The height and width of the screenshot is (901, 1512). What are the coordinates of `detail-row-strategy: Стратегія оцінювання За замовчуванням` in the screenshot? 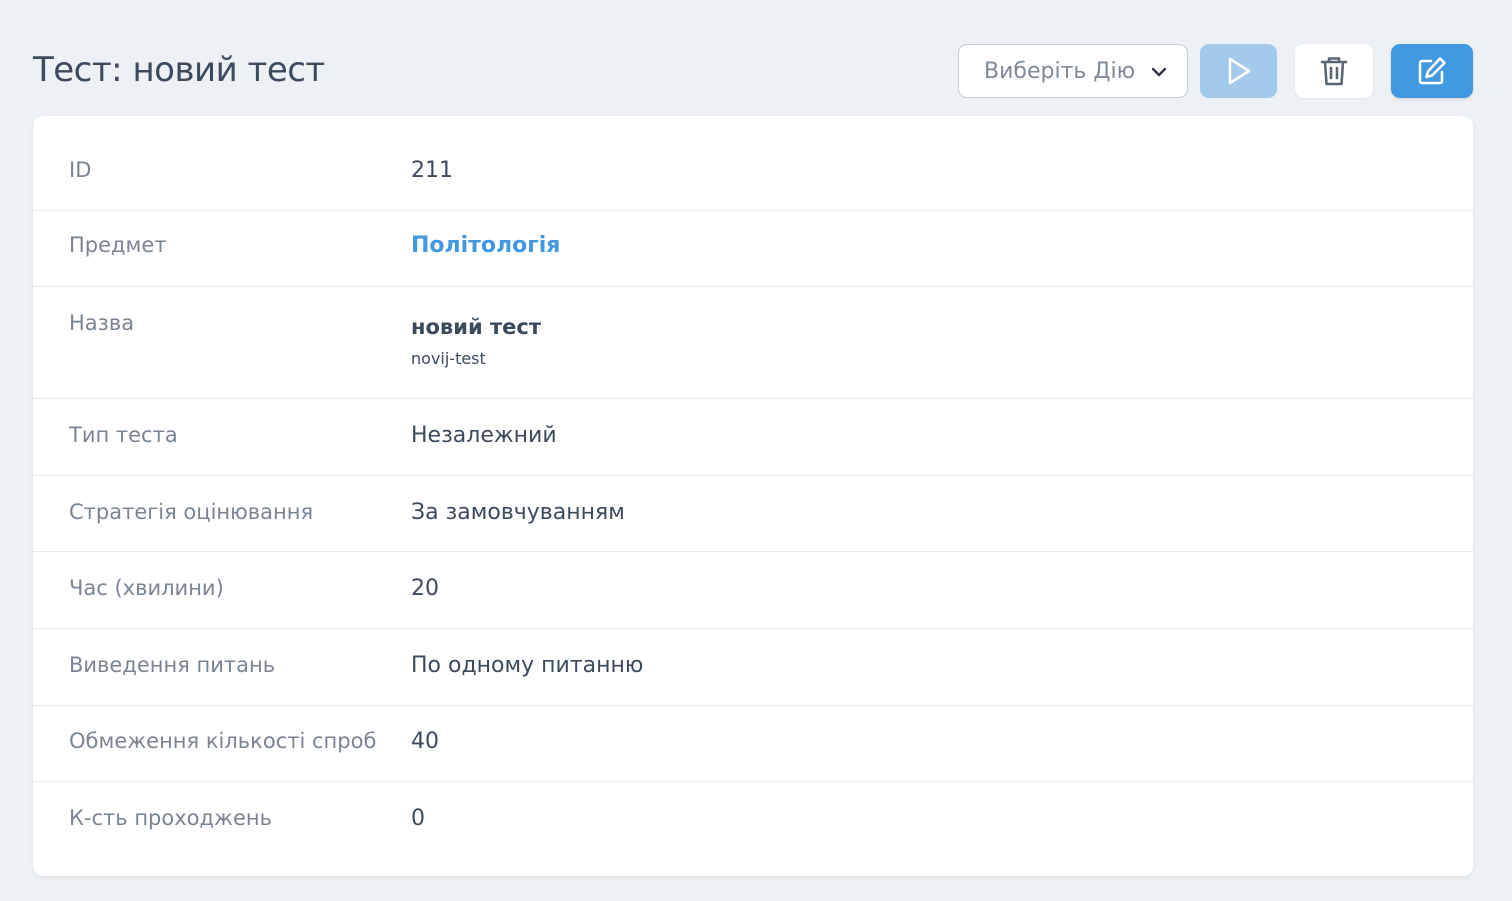 It's located at (753, 514).